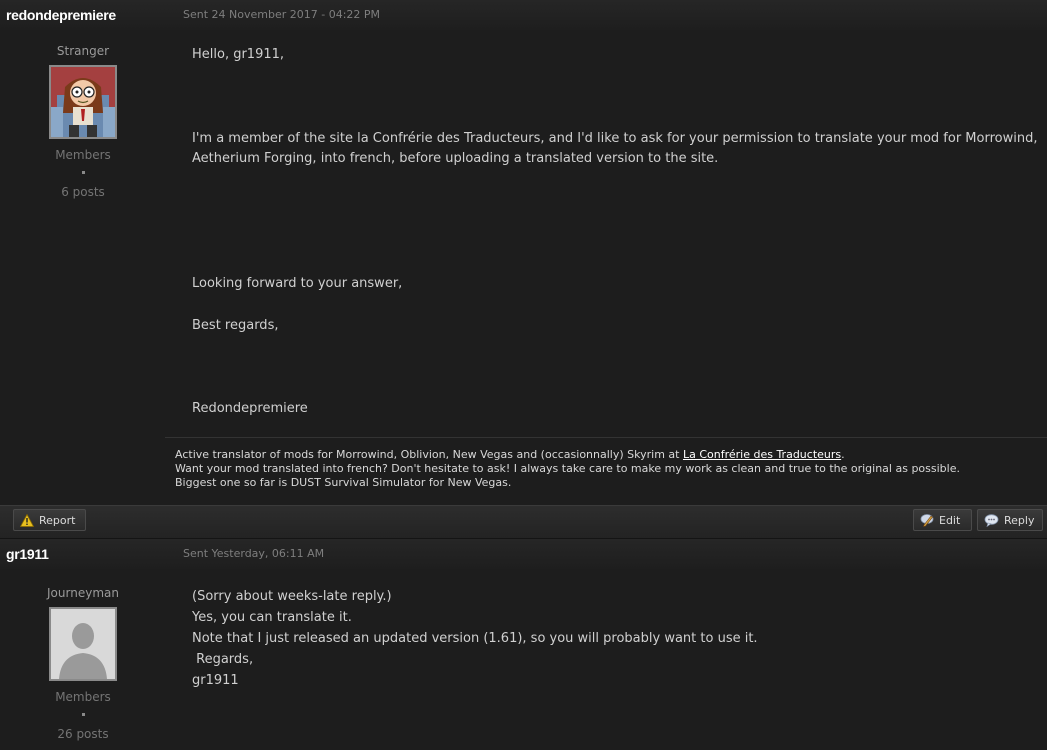 This screenshot has height=750, width=1047. I want to click on speech-bubble-icon, so click(991, 520).